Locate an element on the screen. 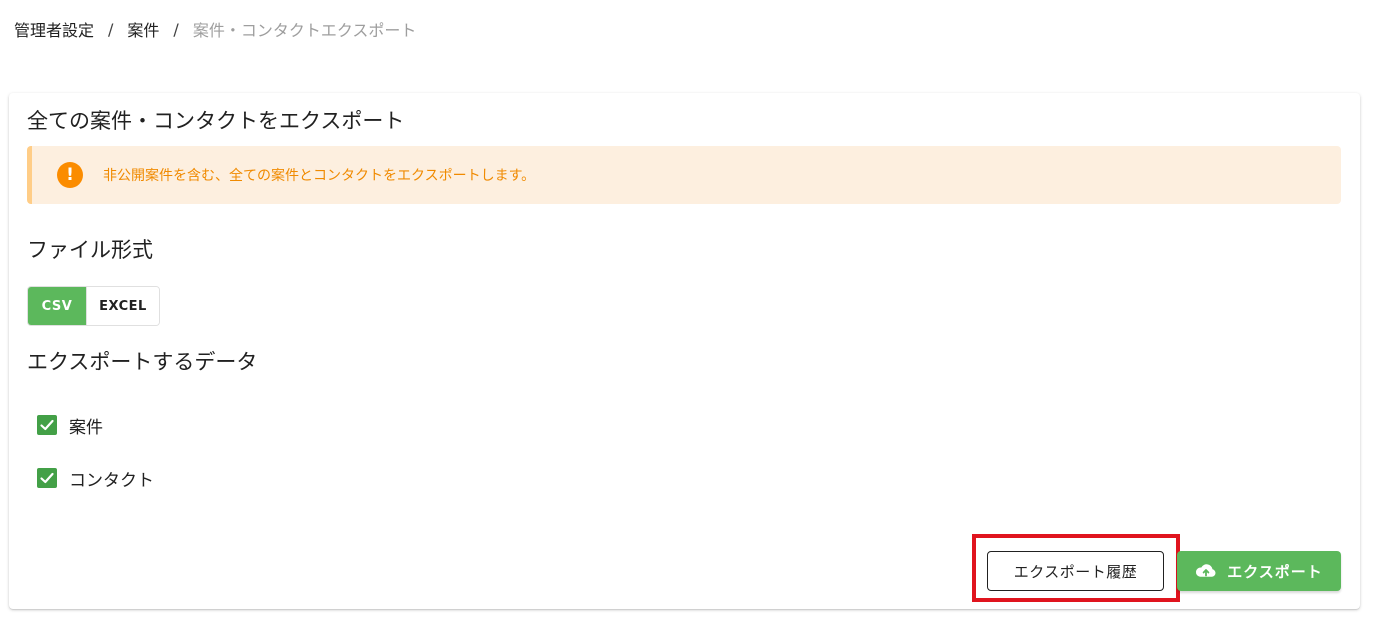 The image size is (1381, 633). export-history-button: エクスポート履歴 is located at coordinates (1075, 571).